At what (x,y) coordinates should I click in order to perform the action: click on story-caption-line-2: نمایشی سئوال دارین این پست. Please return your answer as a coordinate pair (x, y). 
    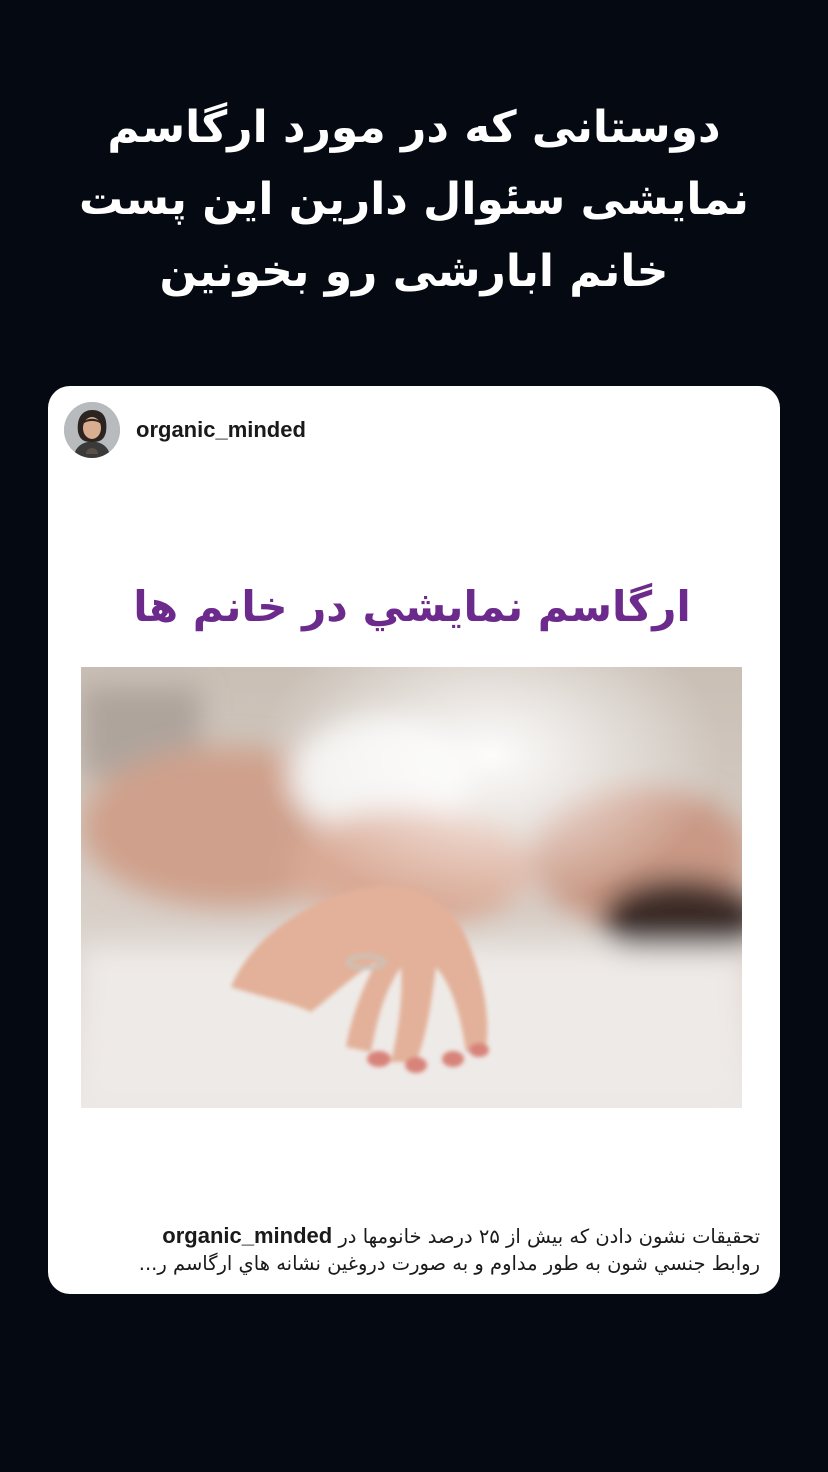
    Looking at the image, I should click on (414, 199).